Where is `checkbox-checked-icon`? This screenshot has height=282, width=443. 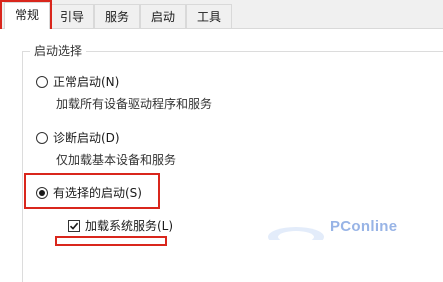 checkbox-checked-icon is located at coordinates (74, 225).